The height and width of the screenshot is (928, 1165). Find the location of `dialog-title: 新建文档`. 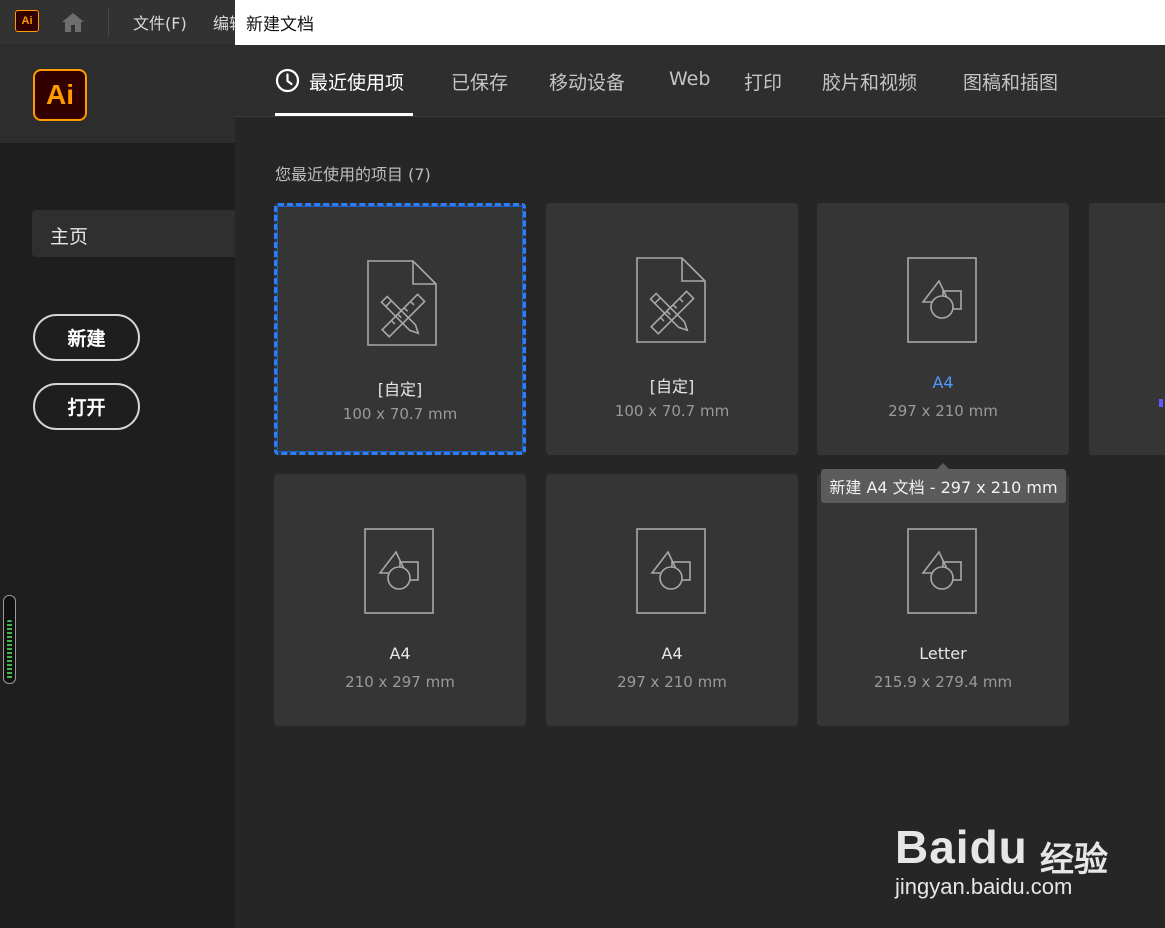

dialog-title: 新建文档 is located at coordinates (280, 25).